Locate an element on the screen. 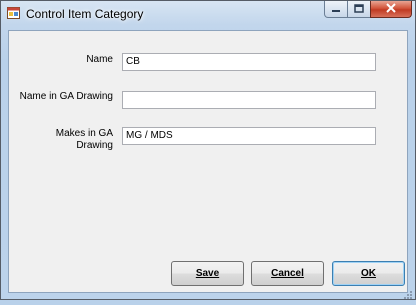 The height and width of the screenshot is (305, 416). minimize-button is located at coordinates (336, 9).